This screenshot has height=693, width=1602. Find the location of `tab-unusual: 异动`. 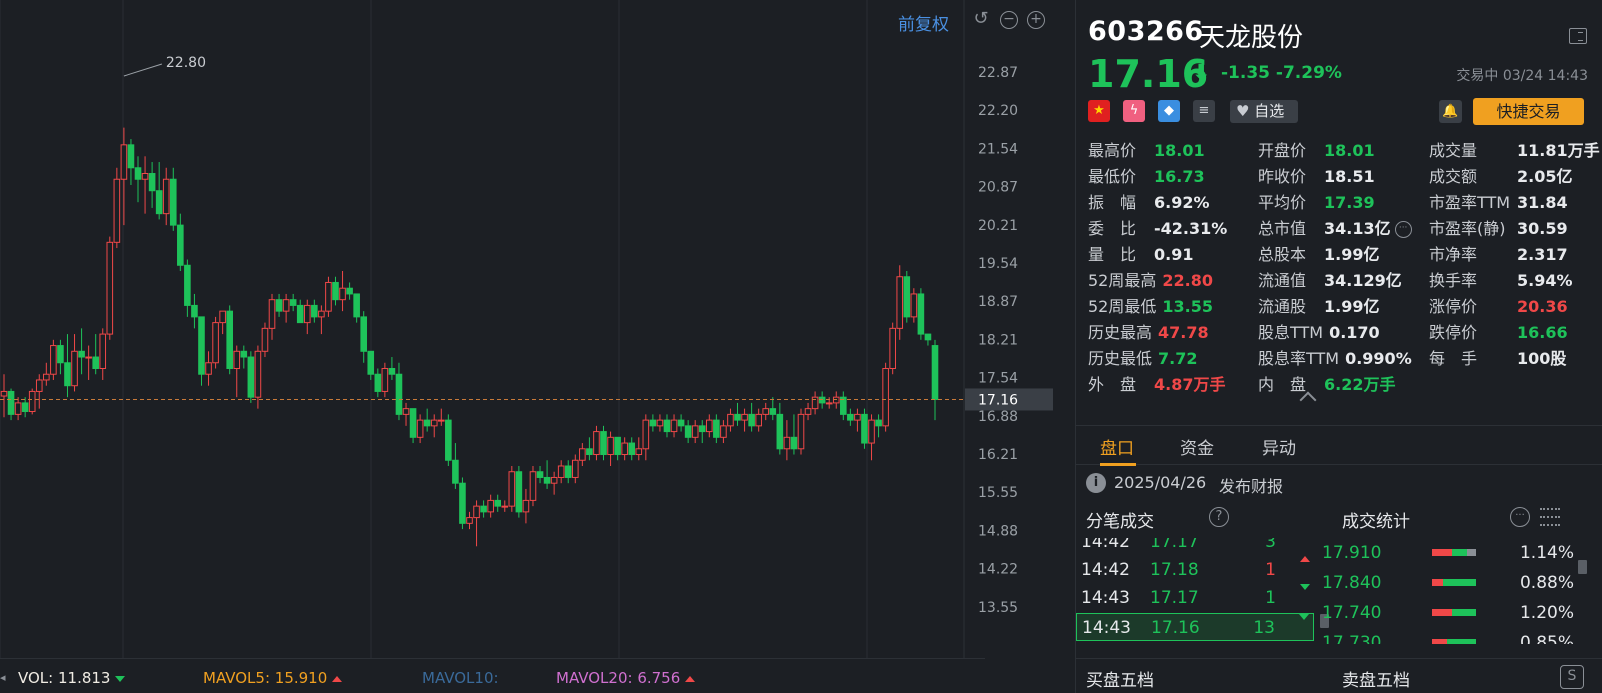

tab-unusual: 异动 is located at coordinates (1279, 446).